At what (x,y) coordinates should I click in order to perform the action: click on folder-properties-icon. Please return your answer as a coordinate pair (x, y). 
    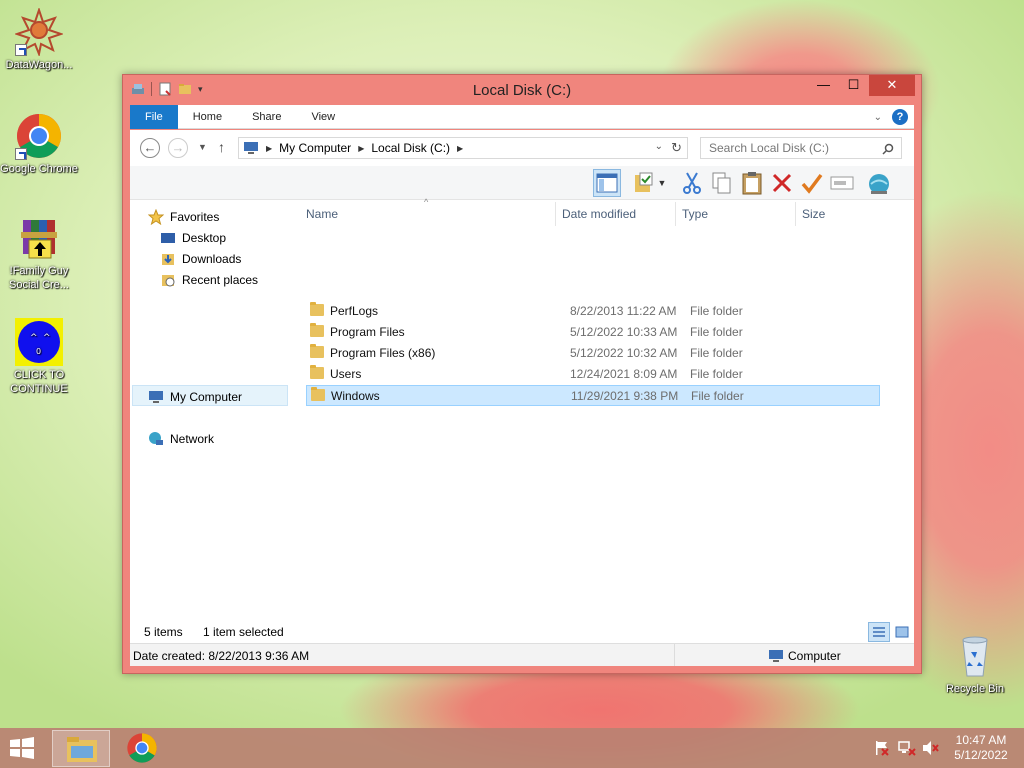
    Looking at the image, I should click on (644, 182).